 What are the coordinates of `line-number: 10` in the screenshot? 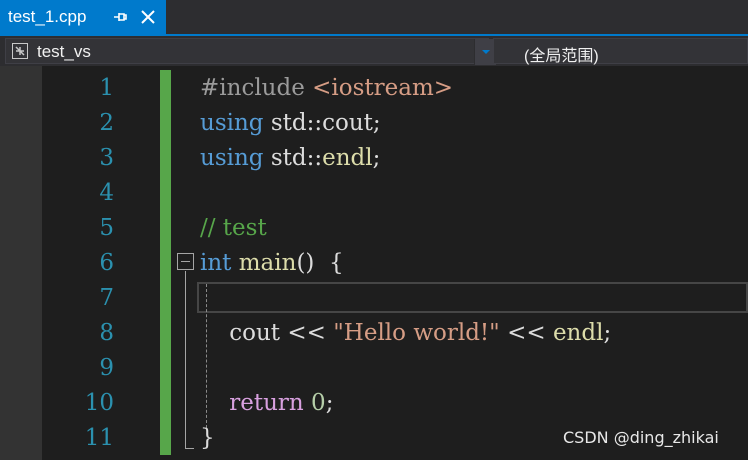 It's located at (99, 403).